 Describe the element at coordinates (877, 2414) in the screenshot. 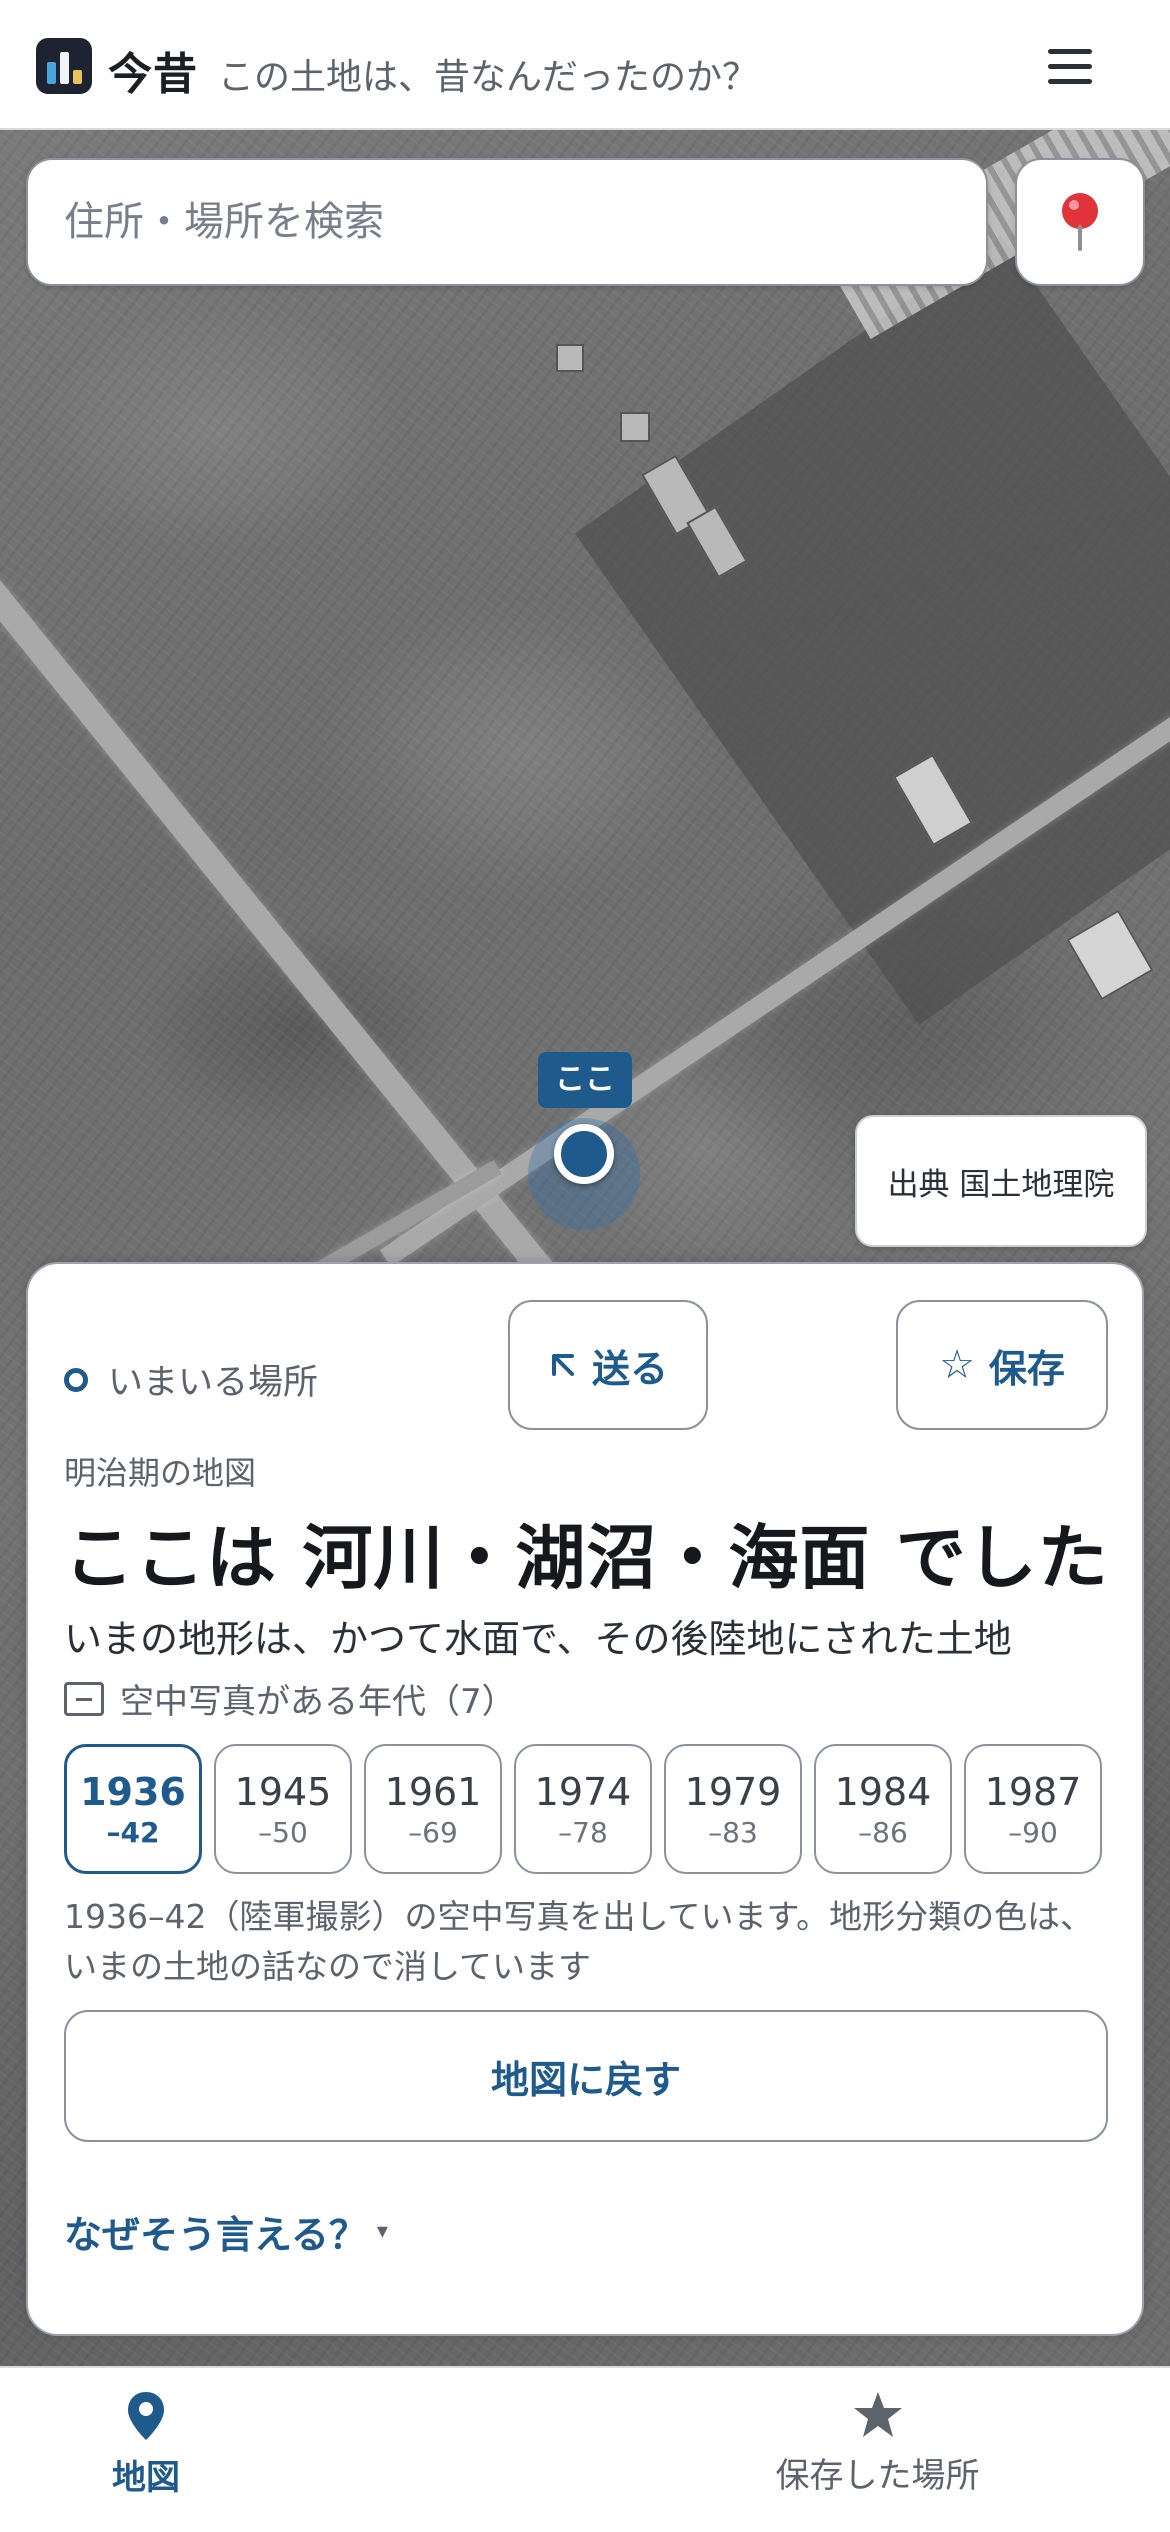

I see `star-filled-icon` at that location.